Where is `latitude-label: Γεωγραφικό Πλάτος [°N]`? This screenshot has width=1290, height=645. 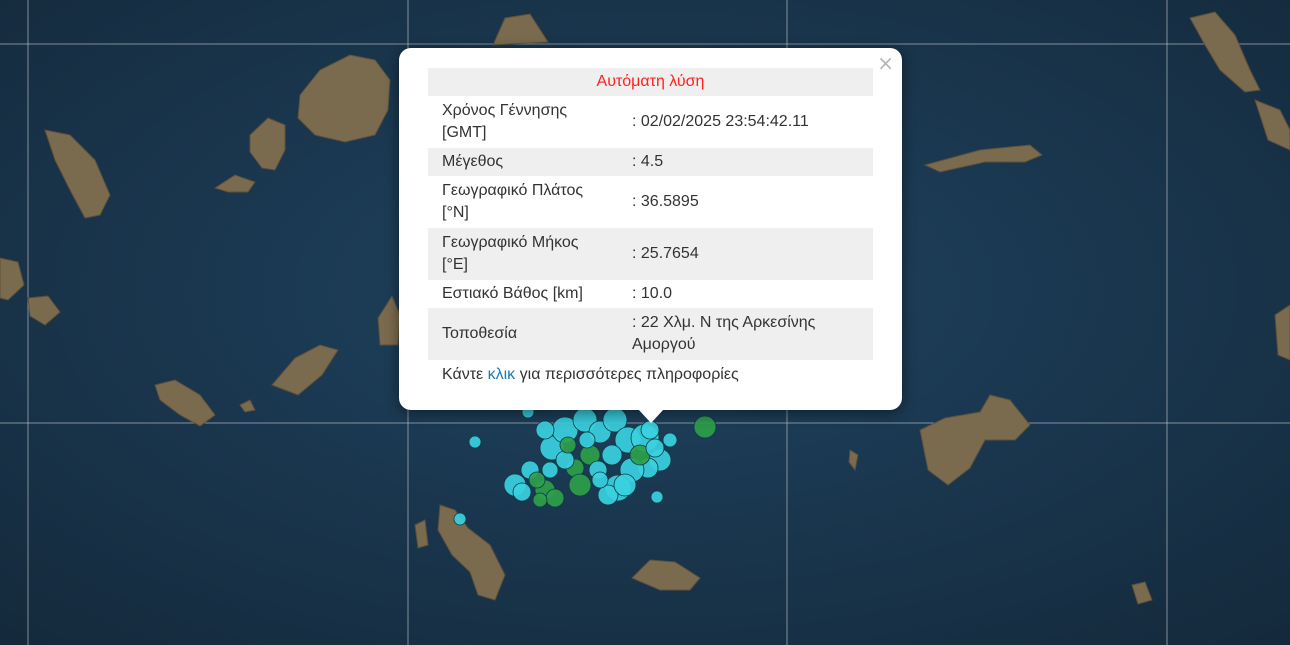
latitude-label: Γεωγραφικό Πλάτος [°N] is located at coordinates (513, 201).